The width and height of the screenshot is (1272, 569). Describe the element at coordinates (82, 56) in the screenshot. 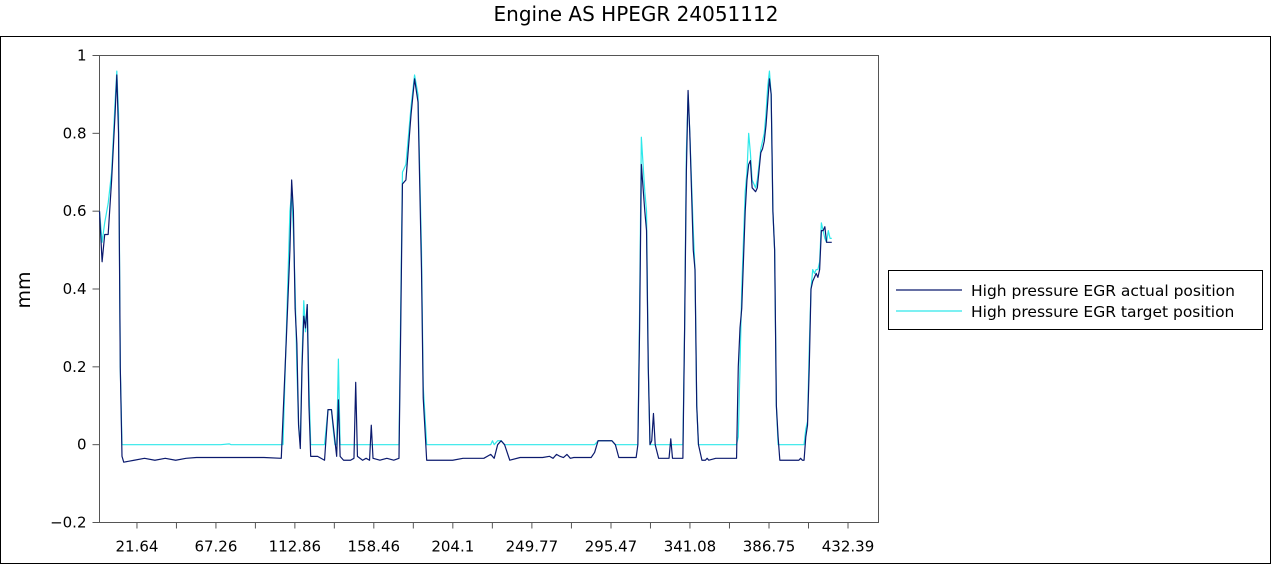

I see `y-tick-label: 1` at that location.